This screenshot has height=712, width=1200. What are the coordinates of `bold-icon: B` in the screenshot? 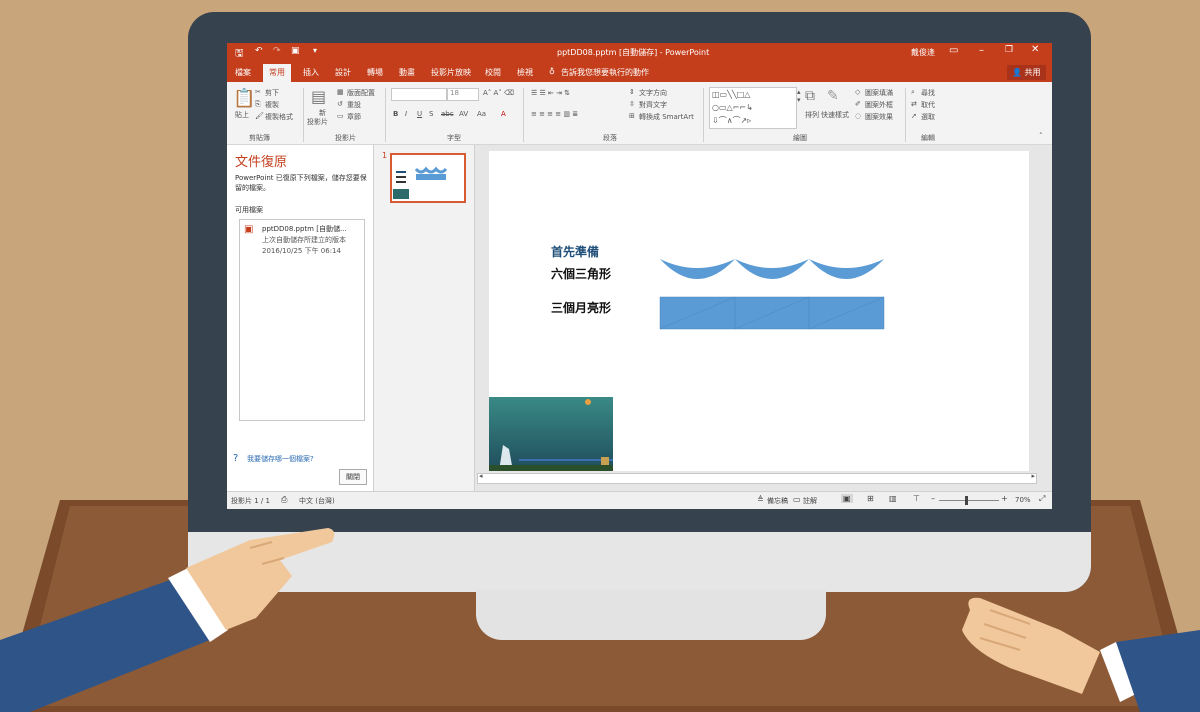 It's located at (395, 114).